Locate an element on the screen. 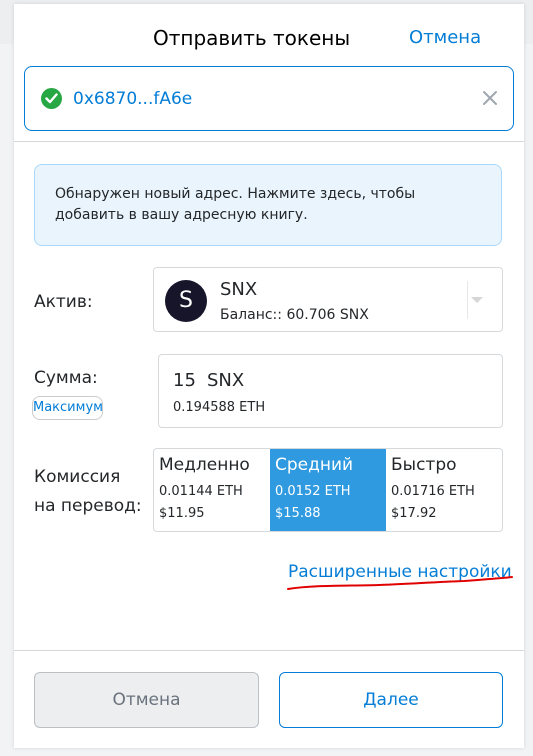 This screenshot has height=756, width=533. red-underline-annotation is located at coordinates (400, 583).